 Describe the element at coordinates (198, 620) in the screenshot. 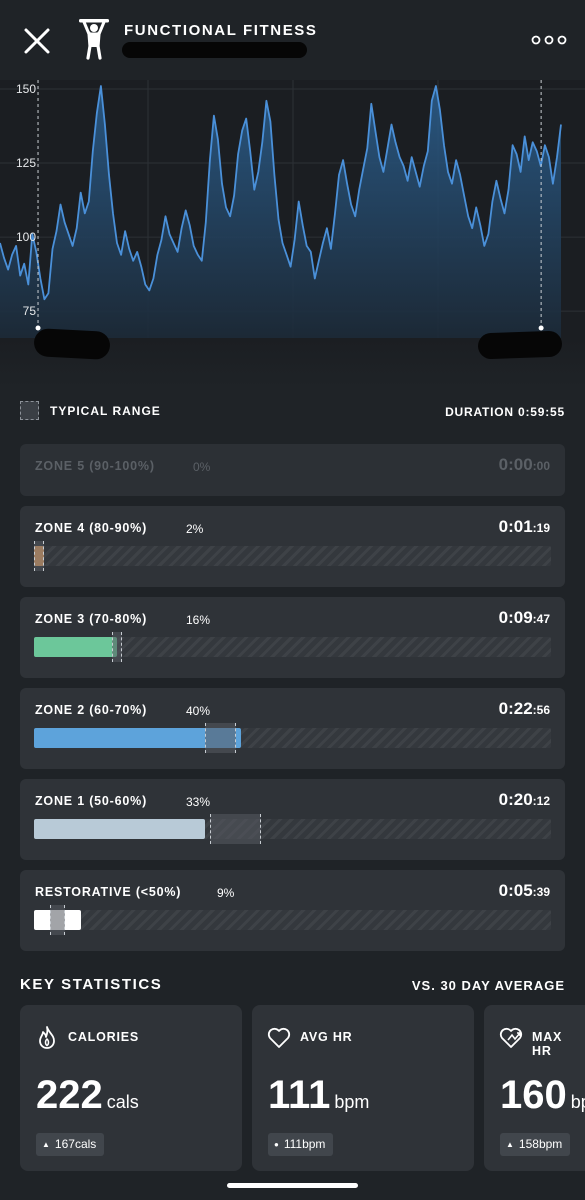

I see `zone-percentage: 16%` at that location.